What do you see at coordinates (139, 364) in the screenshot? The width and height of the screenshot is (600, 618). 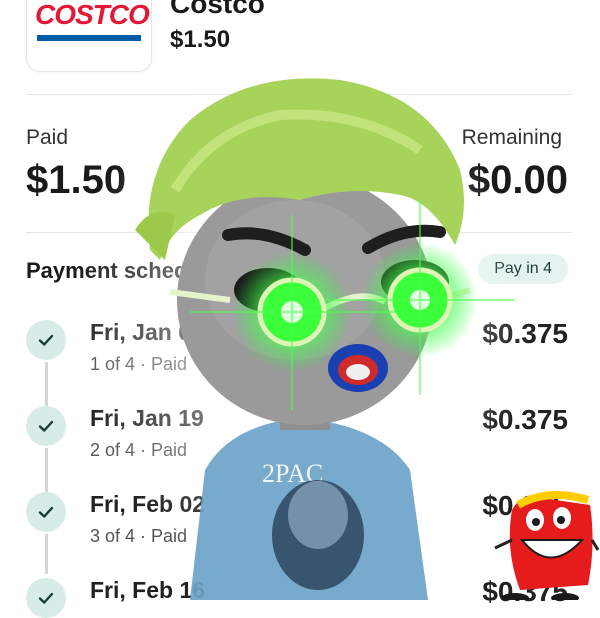 I see `installment-status: 1 of 4 · Paid` at bounding box center [139, 364].